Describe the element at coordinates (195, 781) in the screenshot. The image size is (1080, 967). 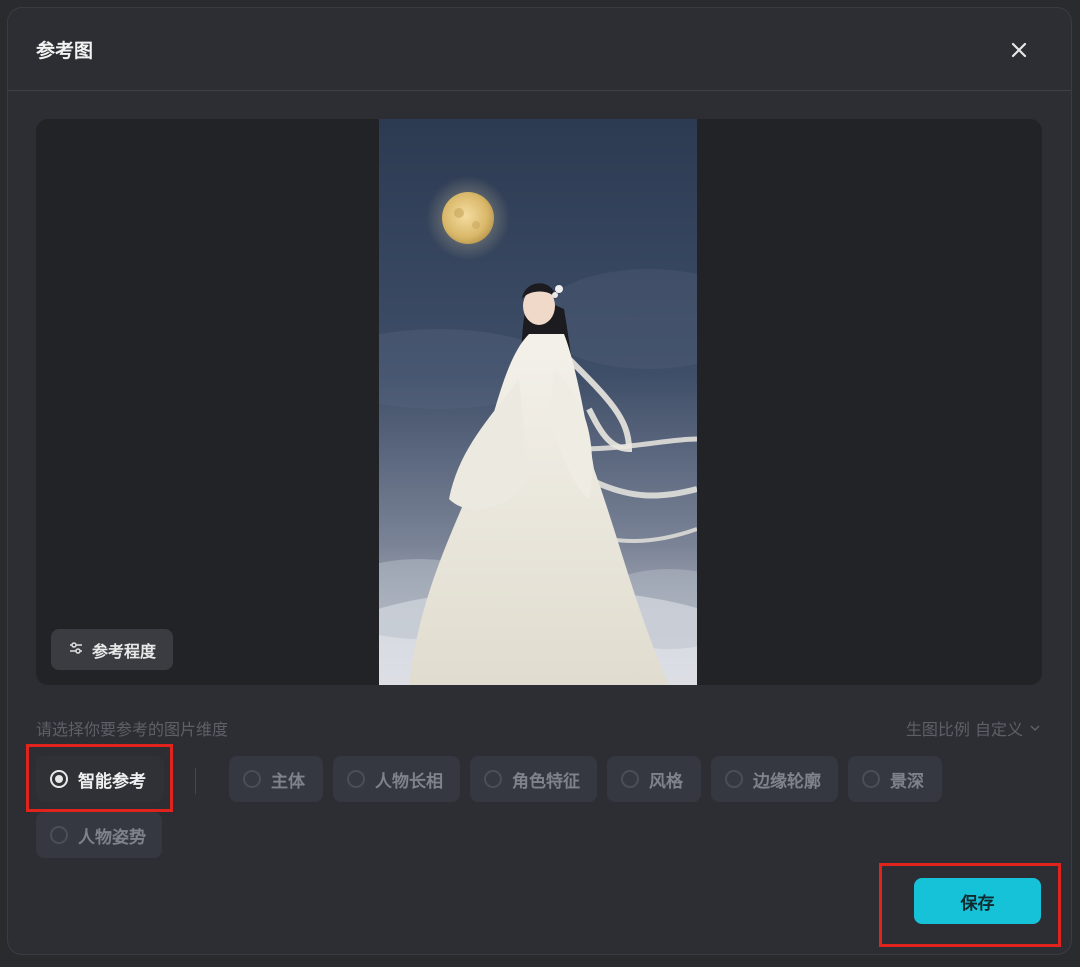
I see `option-separator` at that location.